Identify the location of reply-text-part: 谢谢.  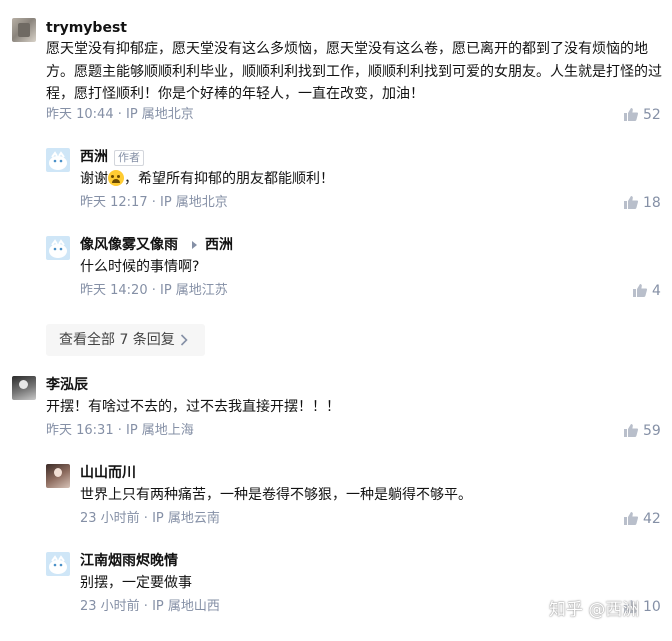
(94, 179).